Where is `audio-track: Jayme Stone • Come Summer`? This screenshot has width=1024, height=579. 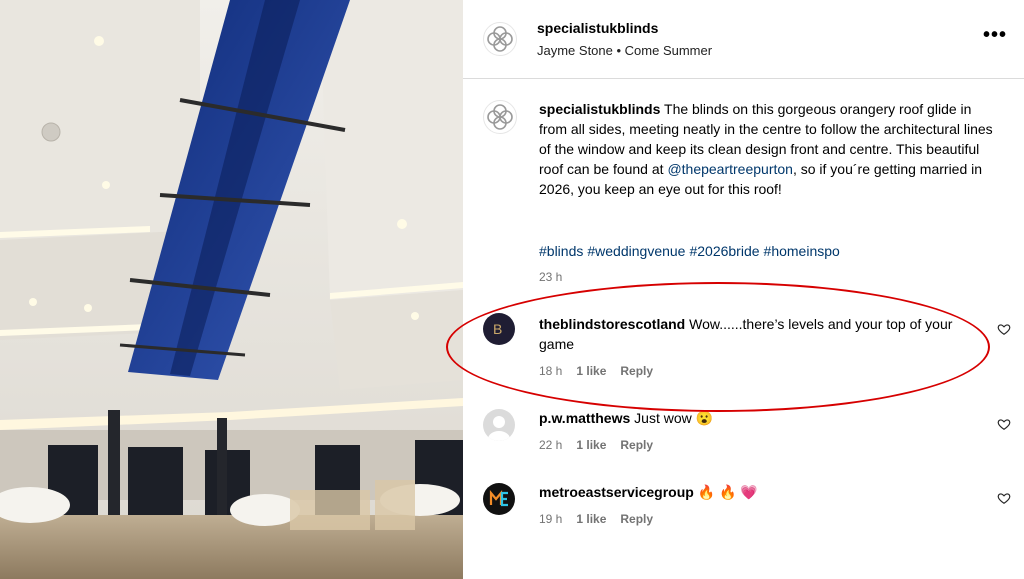
audio-track: Jayme Stone • Come Summer is located at coordinates (624, 50).